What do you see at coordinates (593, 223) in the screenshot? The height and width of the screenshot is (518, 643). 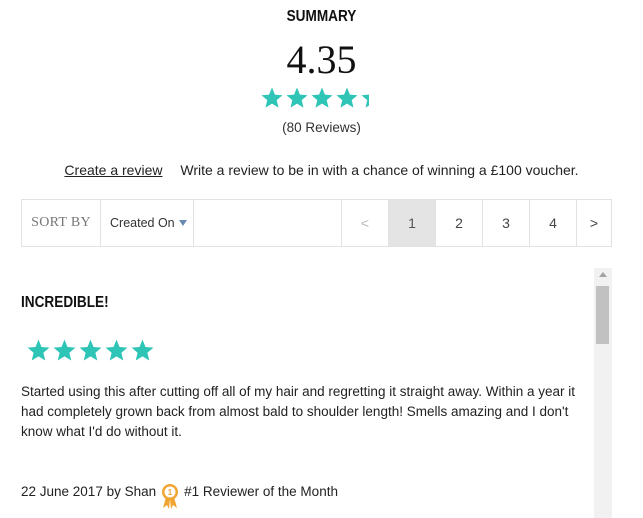 I see `pagination-next-button: >` at bounding box center [593, 223].